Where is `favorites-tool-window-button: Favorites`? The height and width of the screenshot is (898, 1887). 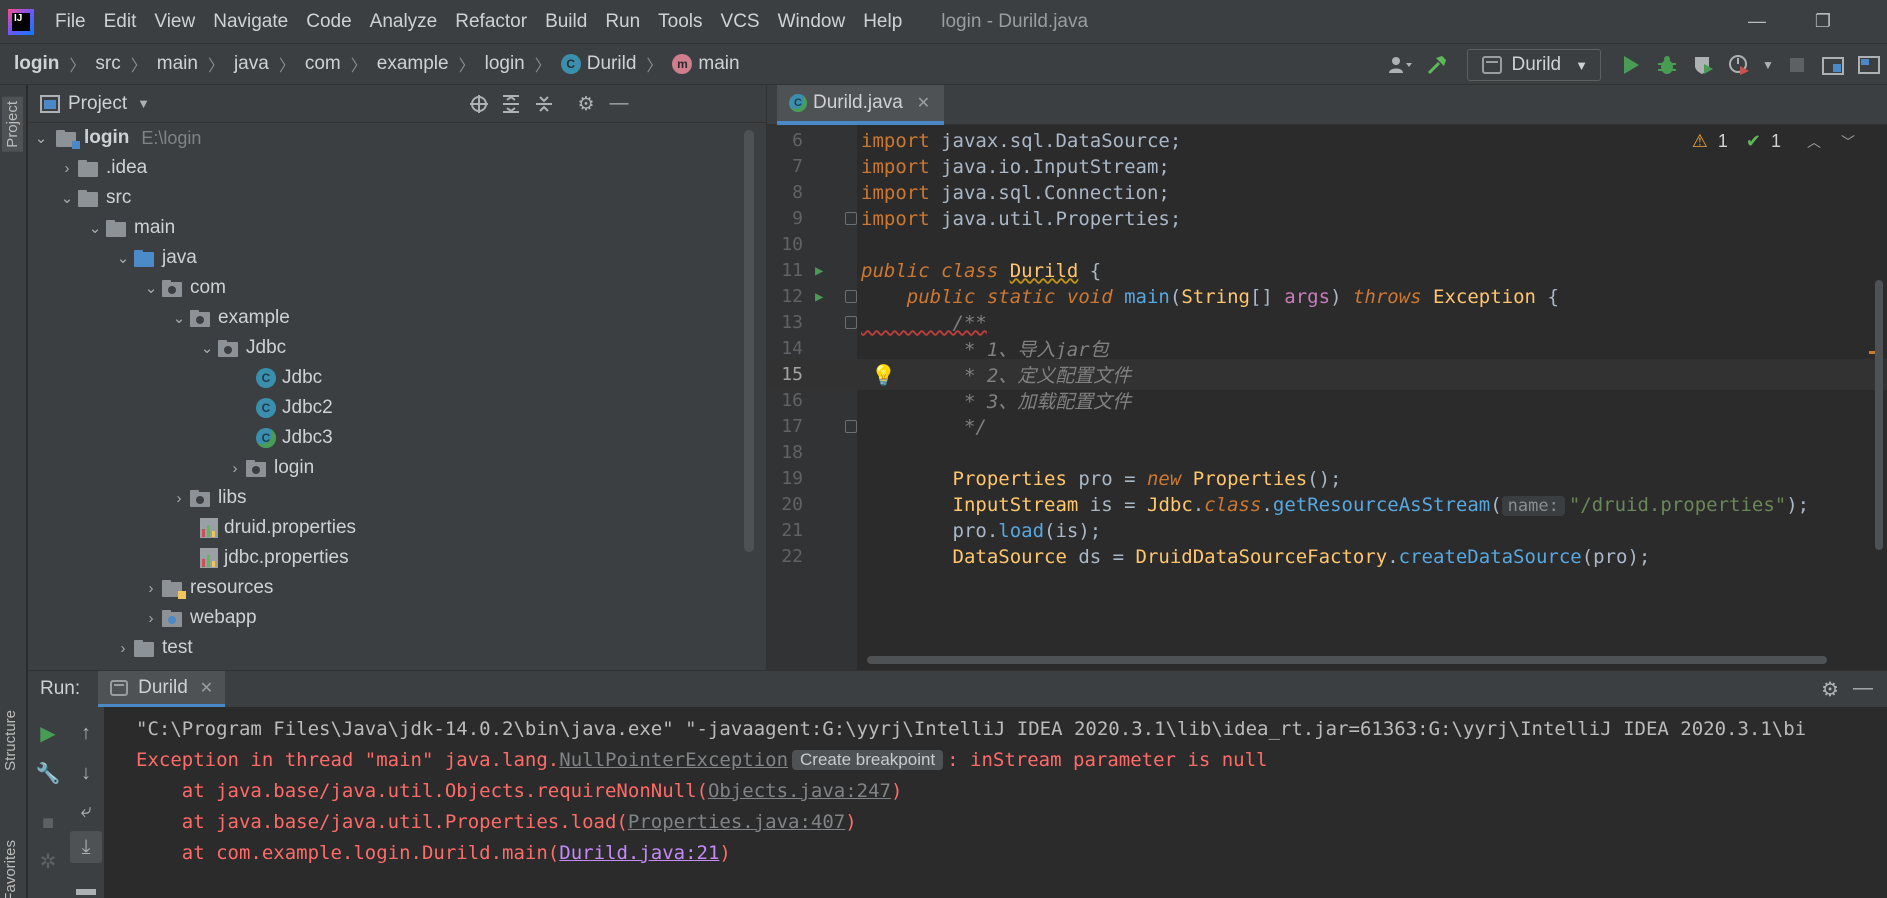 favorites-tool-window-button: Favorites is located at coordinates (10, 869).